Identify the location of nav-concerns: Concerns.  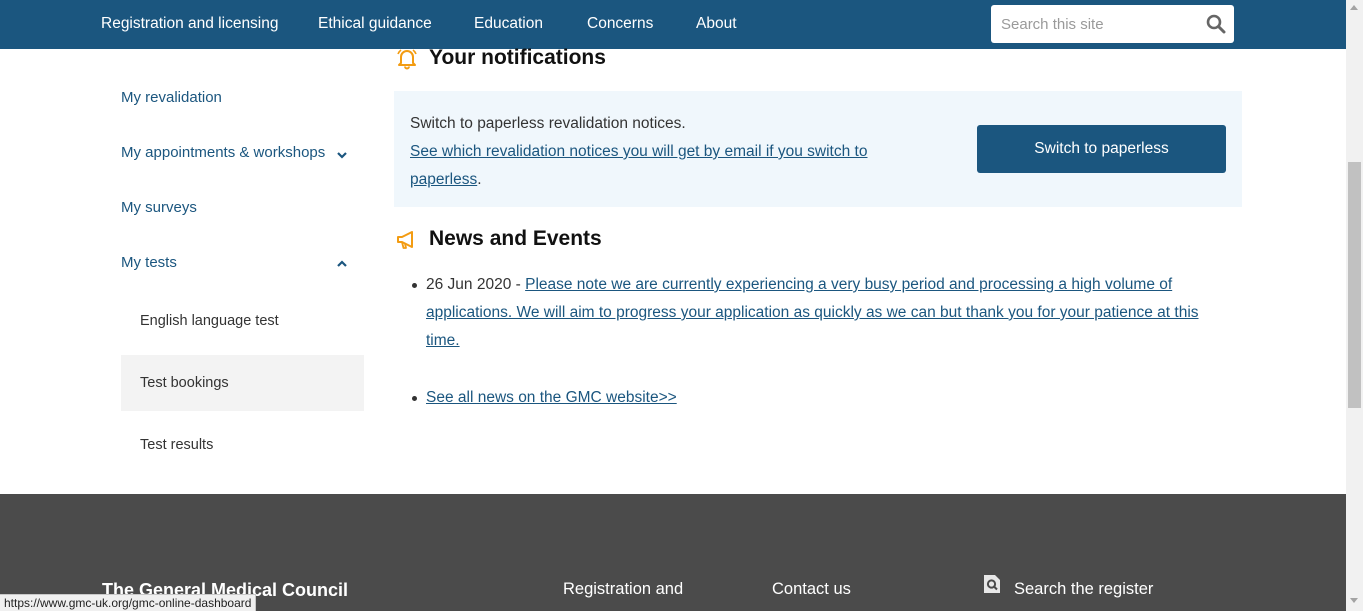
(620, 24).